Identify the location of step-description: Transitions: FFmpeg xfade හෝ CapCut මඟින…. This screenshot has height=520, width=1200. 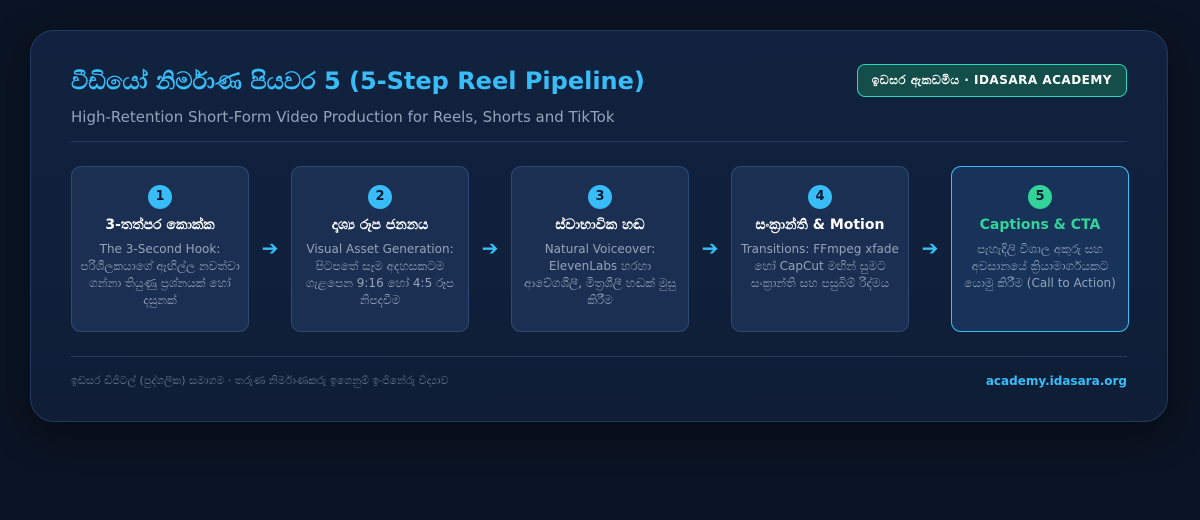
(820, 266).